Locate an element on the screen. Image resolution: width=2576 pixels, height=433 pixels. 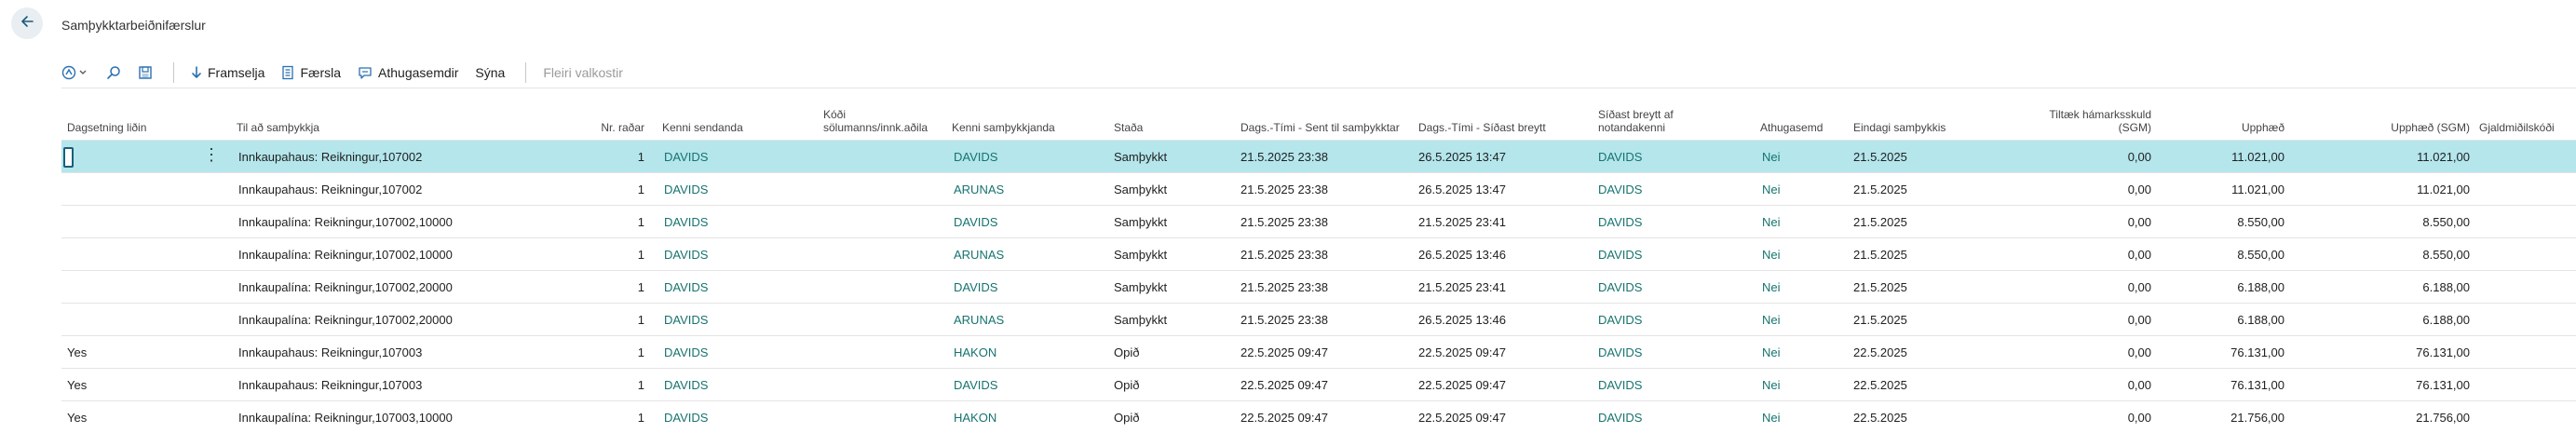
filter-chevron-icon is located at coordinates (75, 72).